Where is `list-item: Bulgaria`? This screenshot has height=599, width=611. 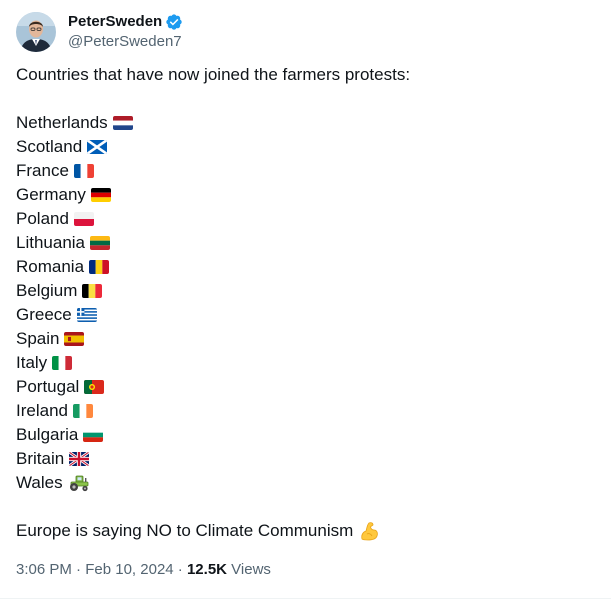
list-item: Bulgaria is located at coordinates (303, 435).